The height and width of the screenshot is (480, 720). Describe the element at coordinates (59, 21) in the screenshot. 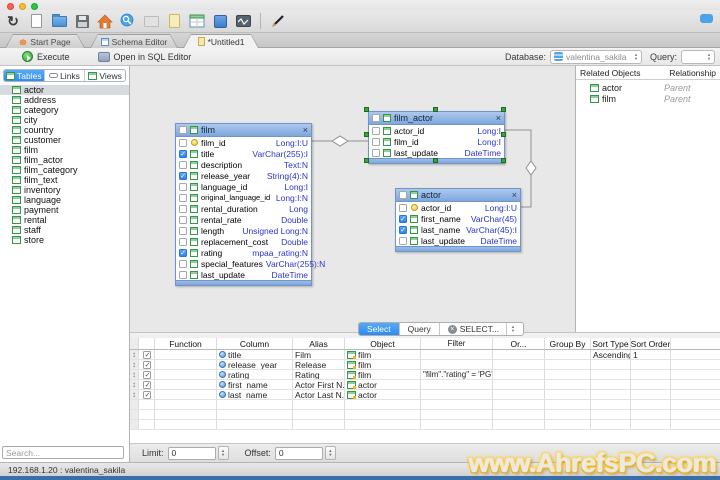

I see `open-folder-icon` at that location.